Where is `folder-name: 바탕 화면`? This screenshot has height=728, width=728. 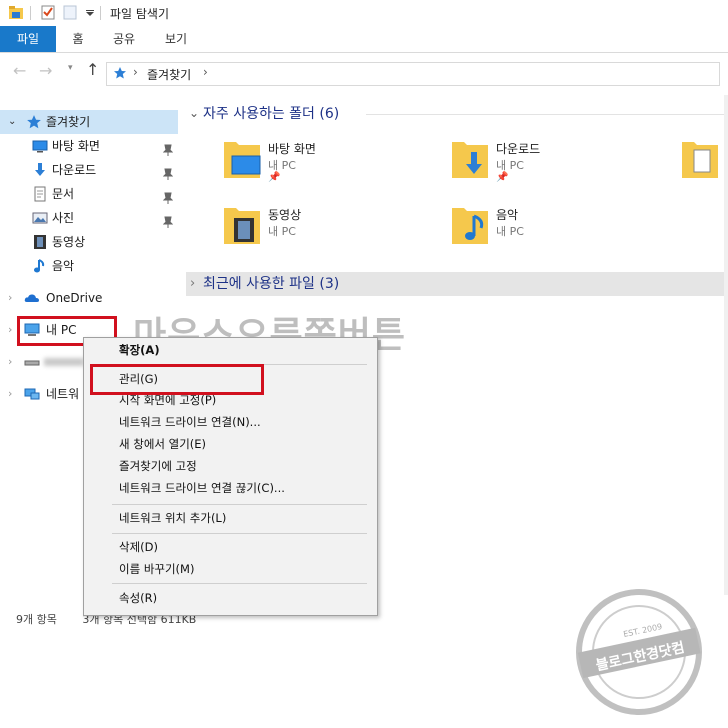
folder-name: 바탕 화면 is located at coordinates (292, 149).